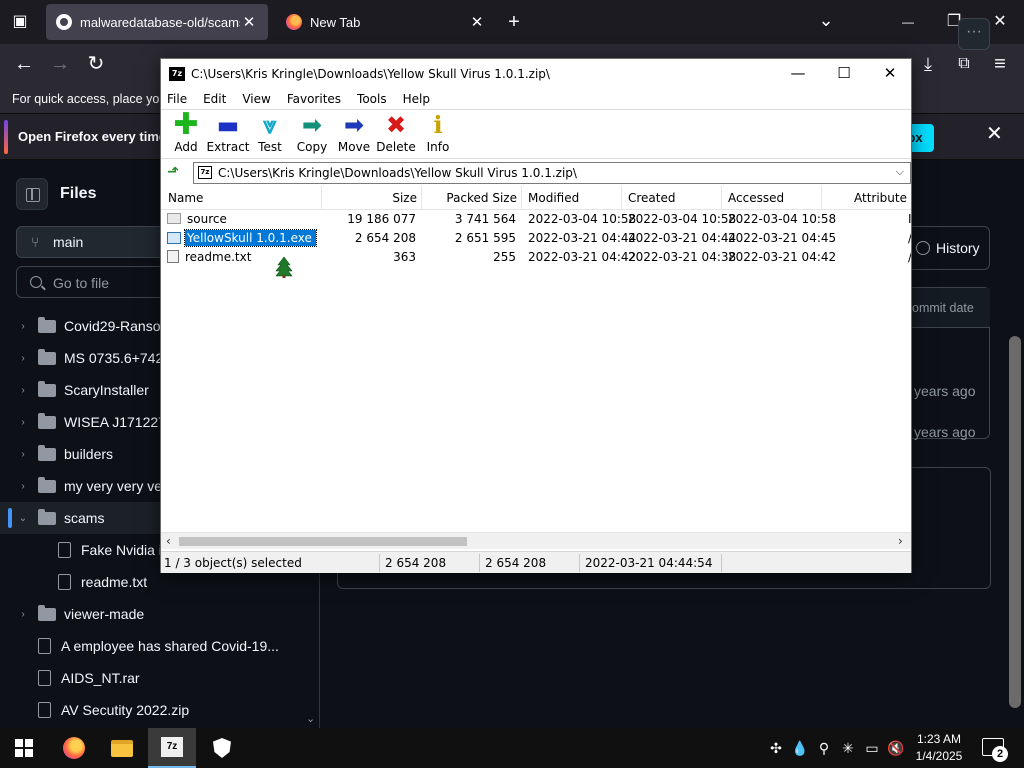  I want to click on more-options-button: ···, so click(974, 34).